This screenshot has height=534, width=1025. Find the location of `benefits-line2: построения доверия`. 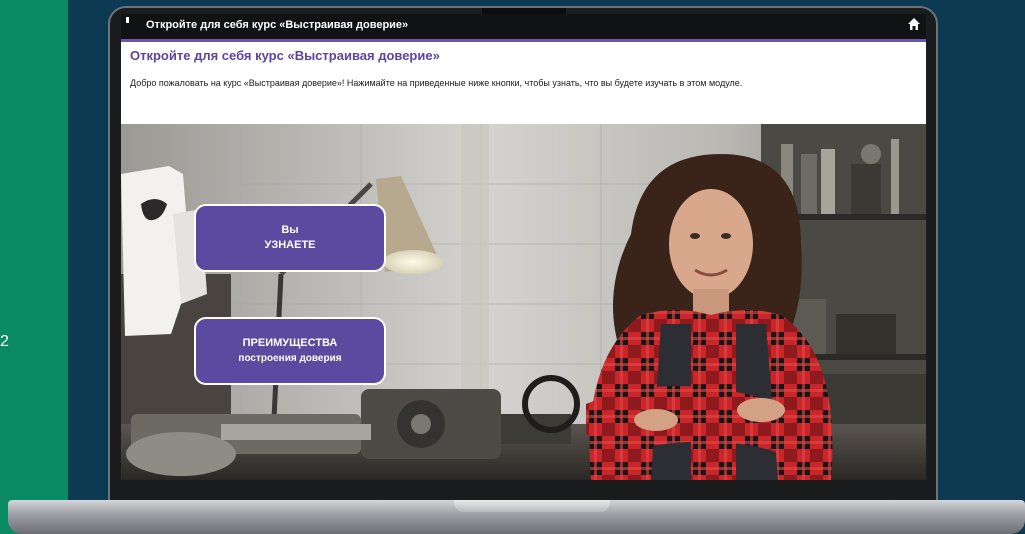

benefits-line2: построения доверия is located at coordinates (290, 358).